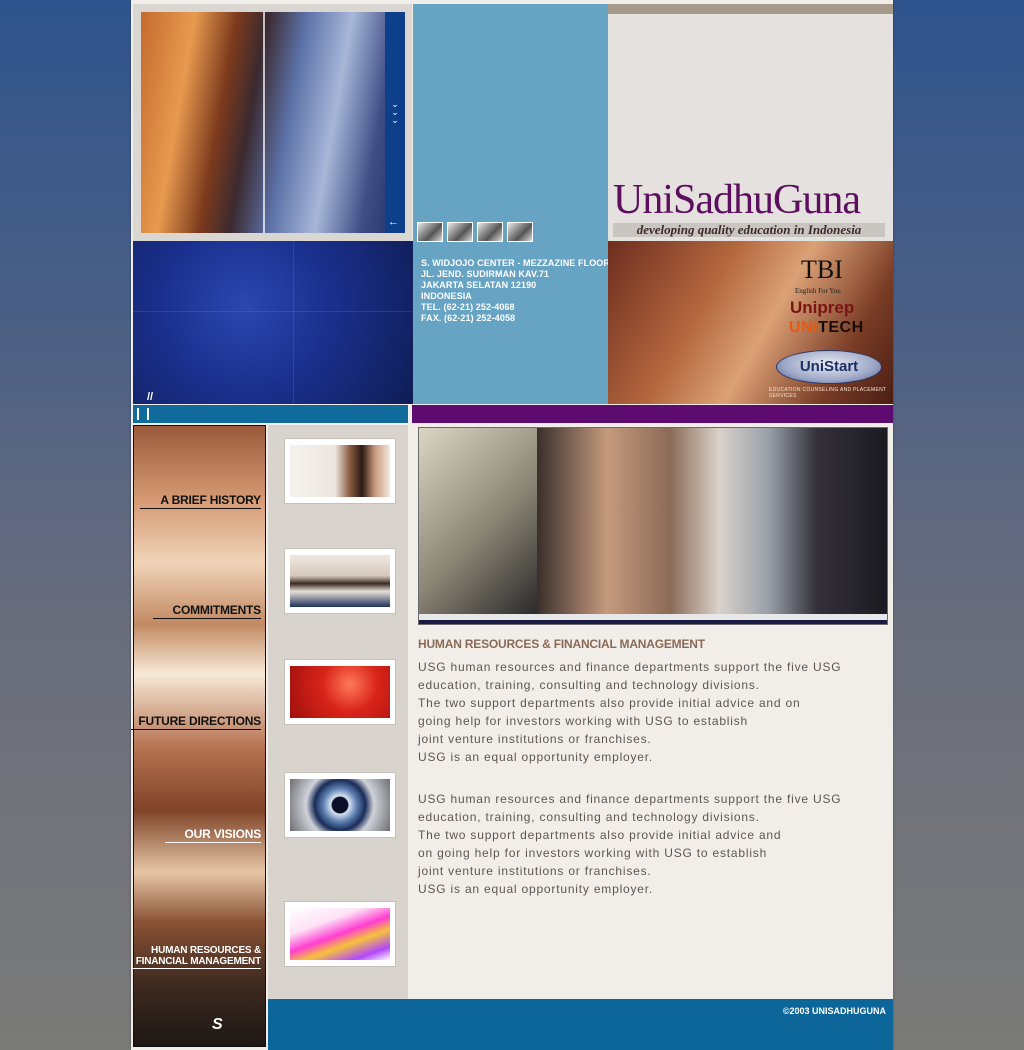 This screenshot has width=1024, height=1050. What do you see at coordinates (200, 501) in the screenshot?
I see `nav-item-brief-history: A BRIEF HISTORY` at bounding box center [200, 501].